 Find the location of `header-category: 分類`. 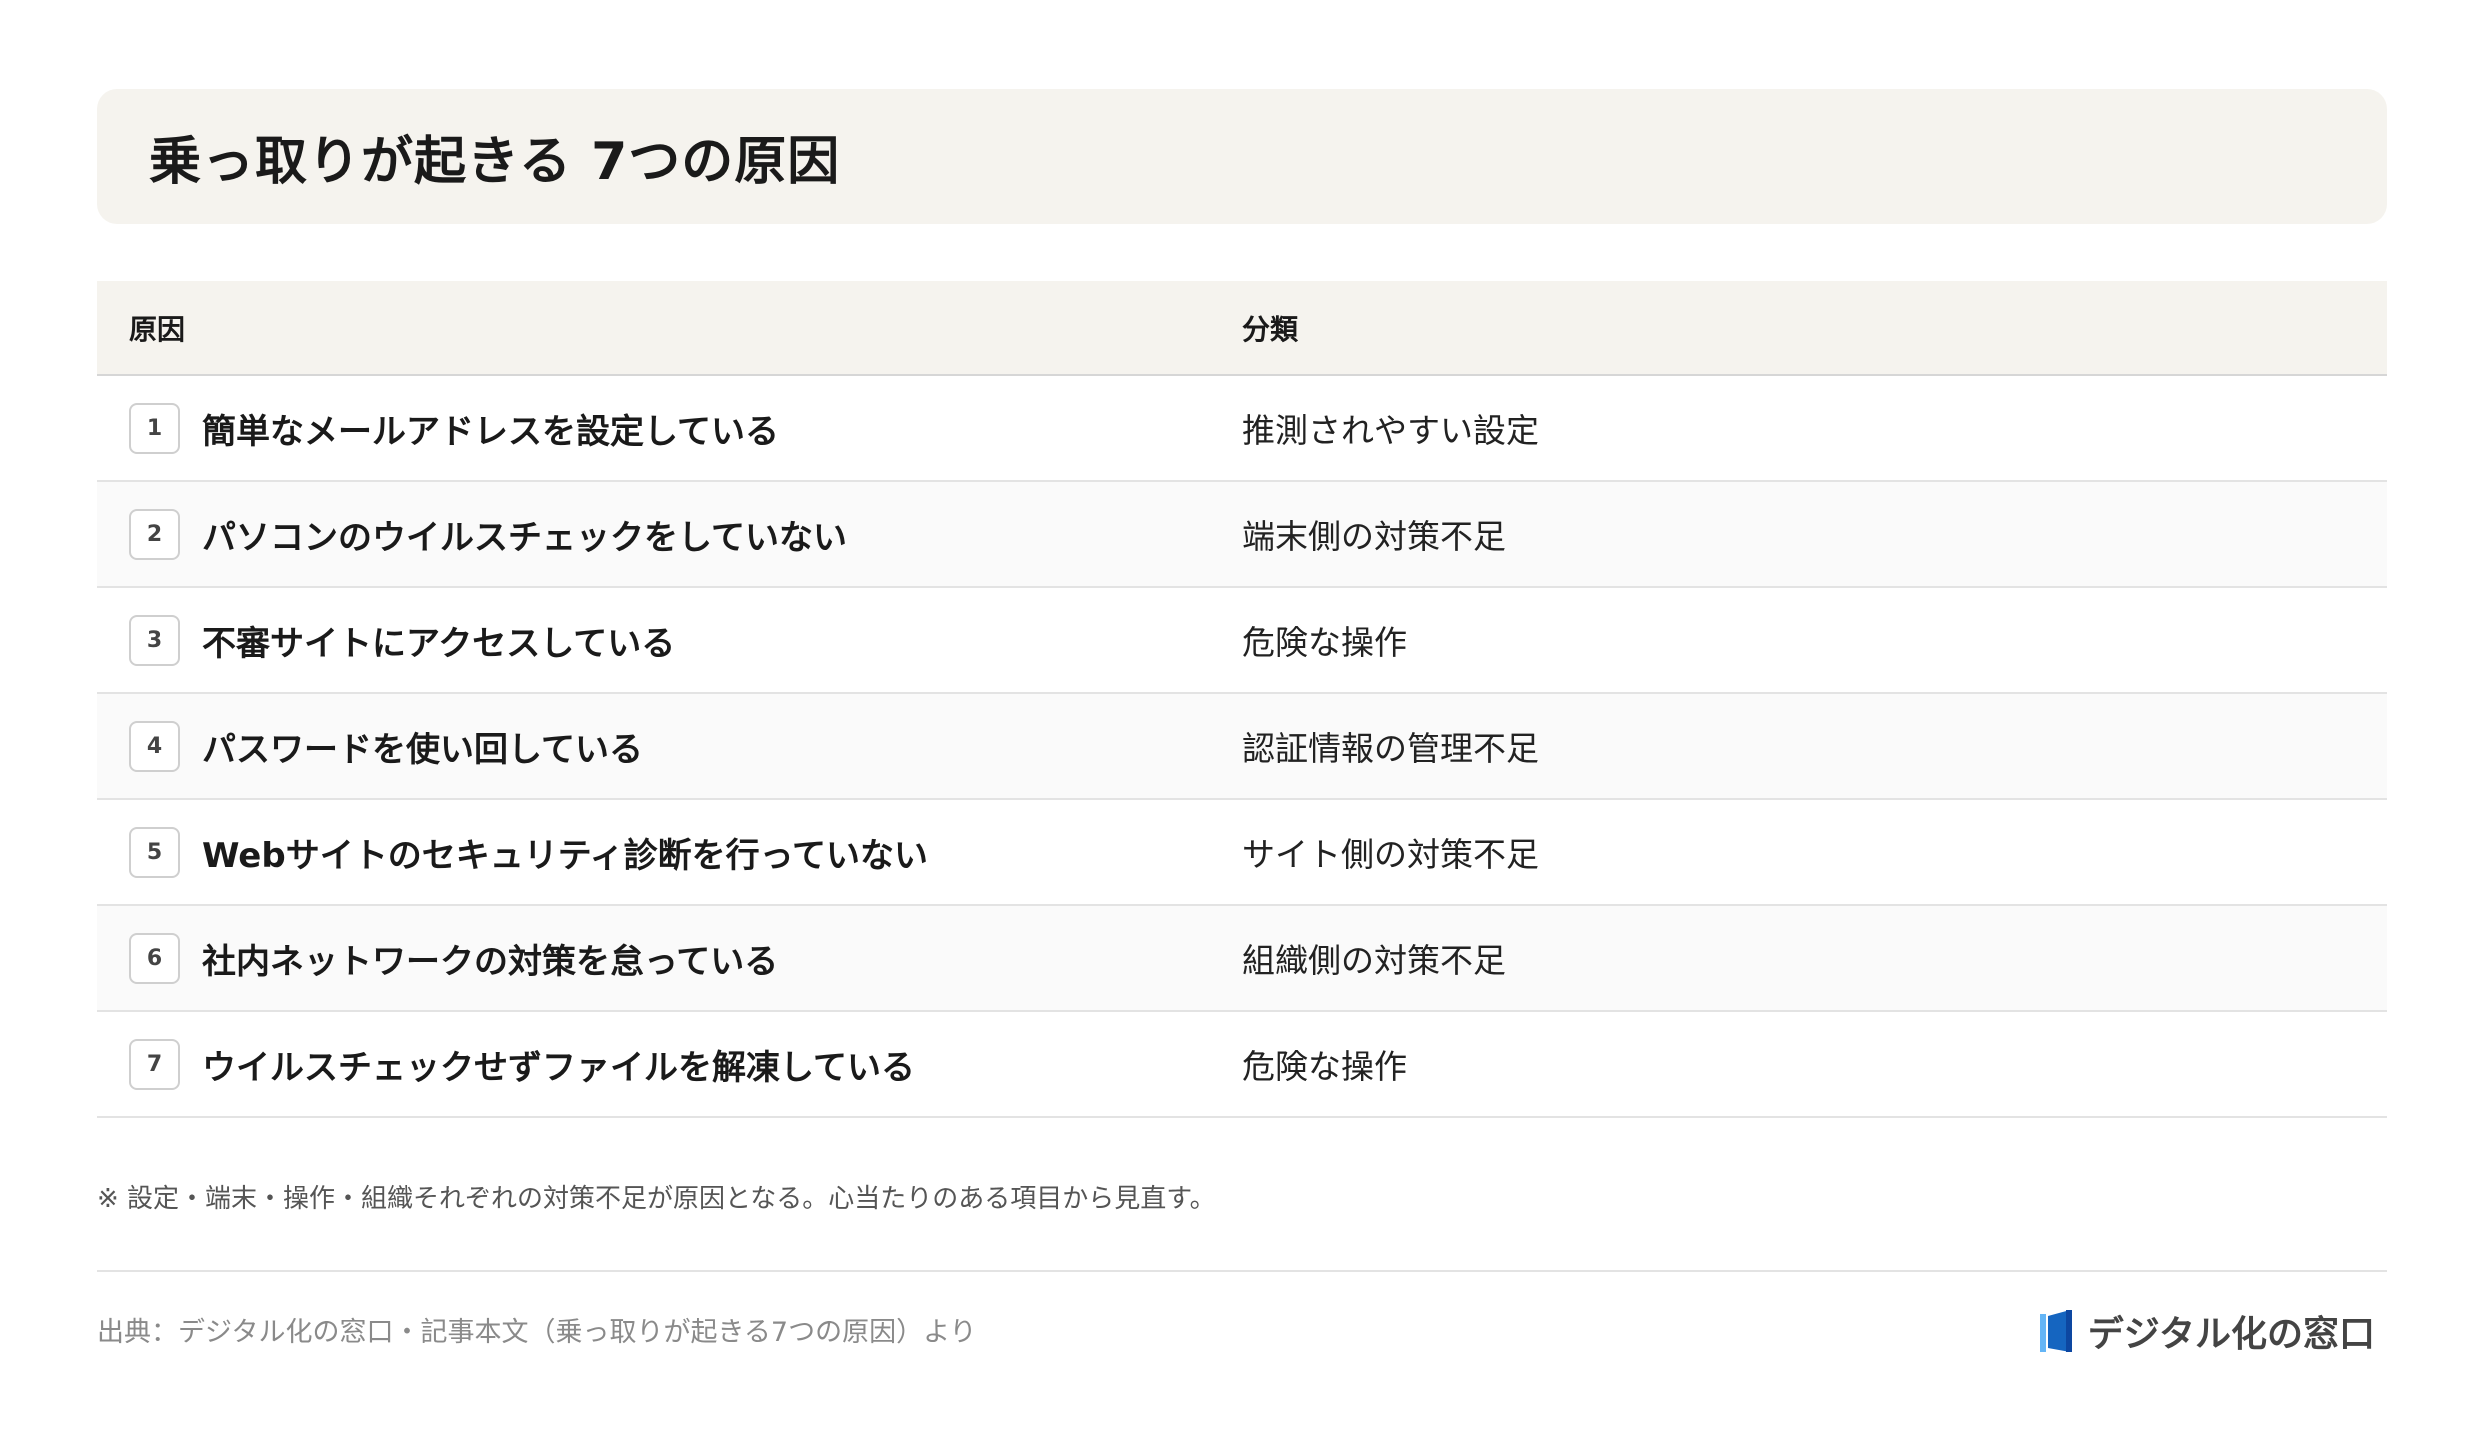

header-category: 分類 is located at coordinates (1270, 329).